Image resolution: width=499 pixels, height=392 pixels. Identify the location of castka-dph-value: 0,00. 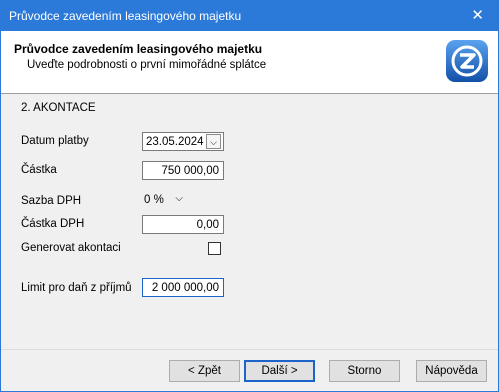
(207, 225).